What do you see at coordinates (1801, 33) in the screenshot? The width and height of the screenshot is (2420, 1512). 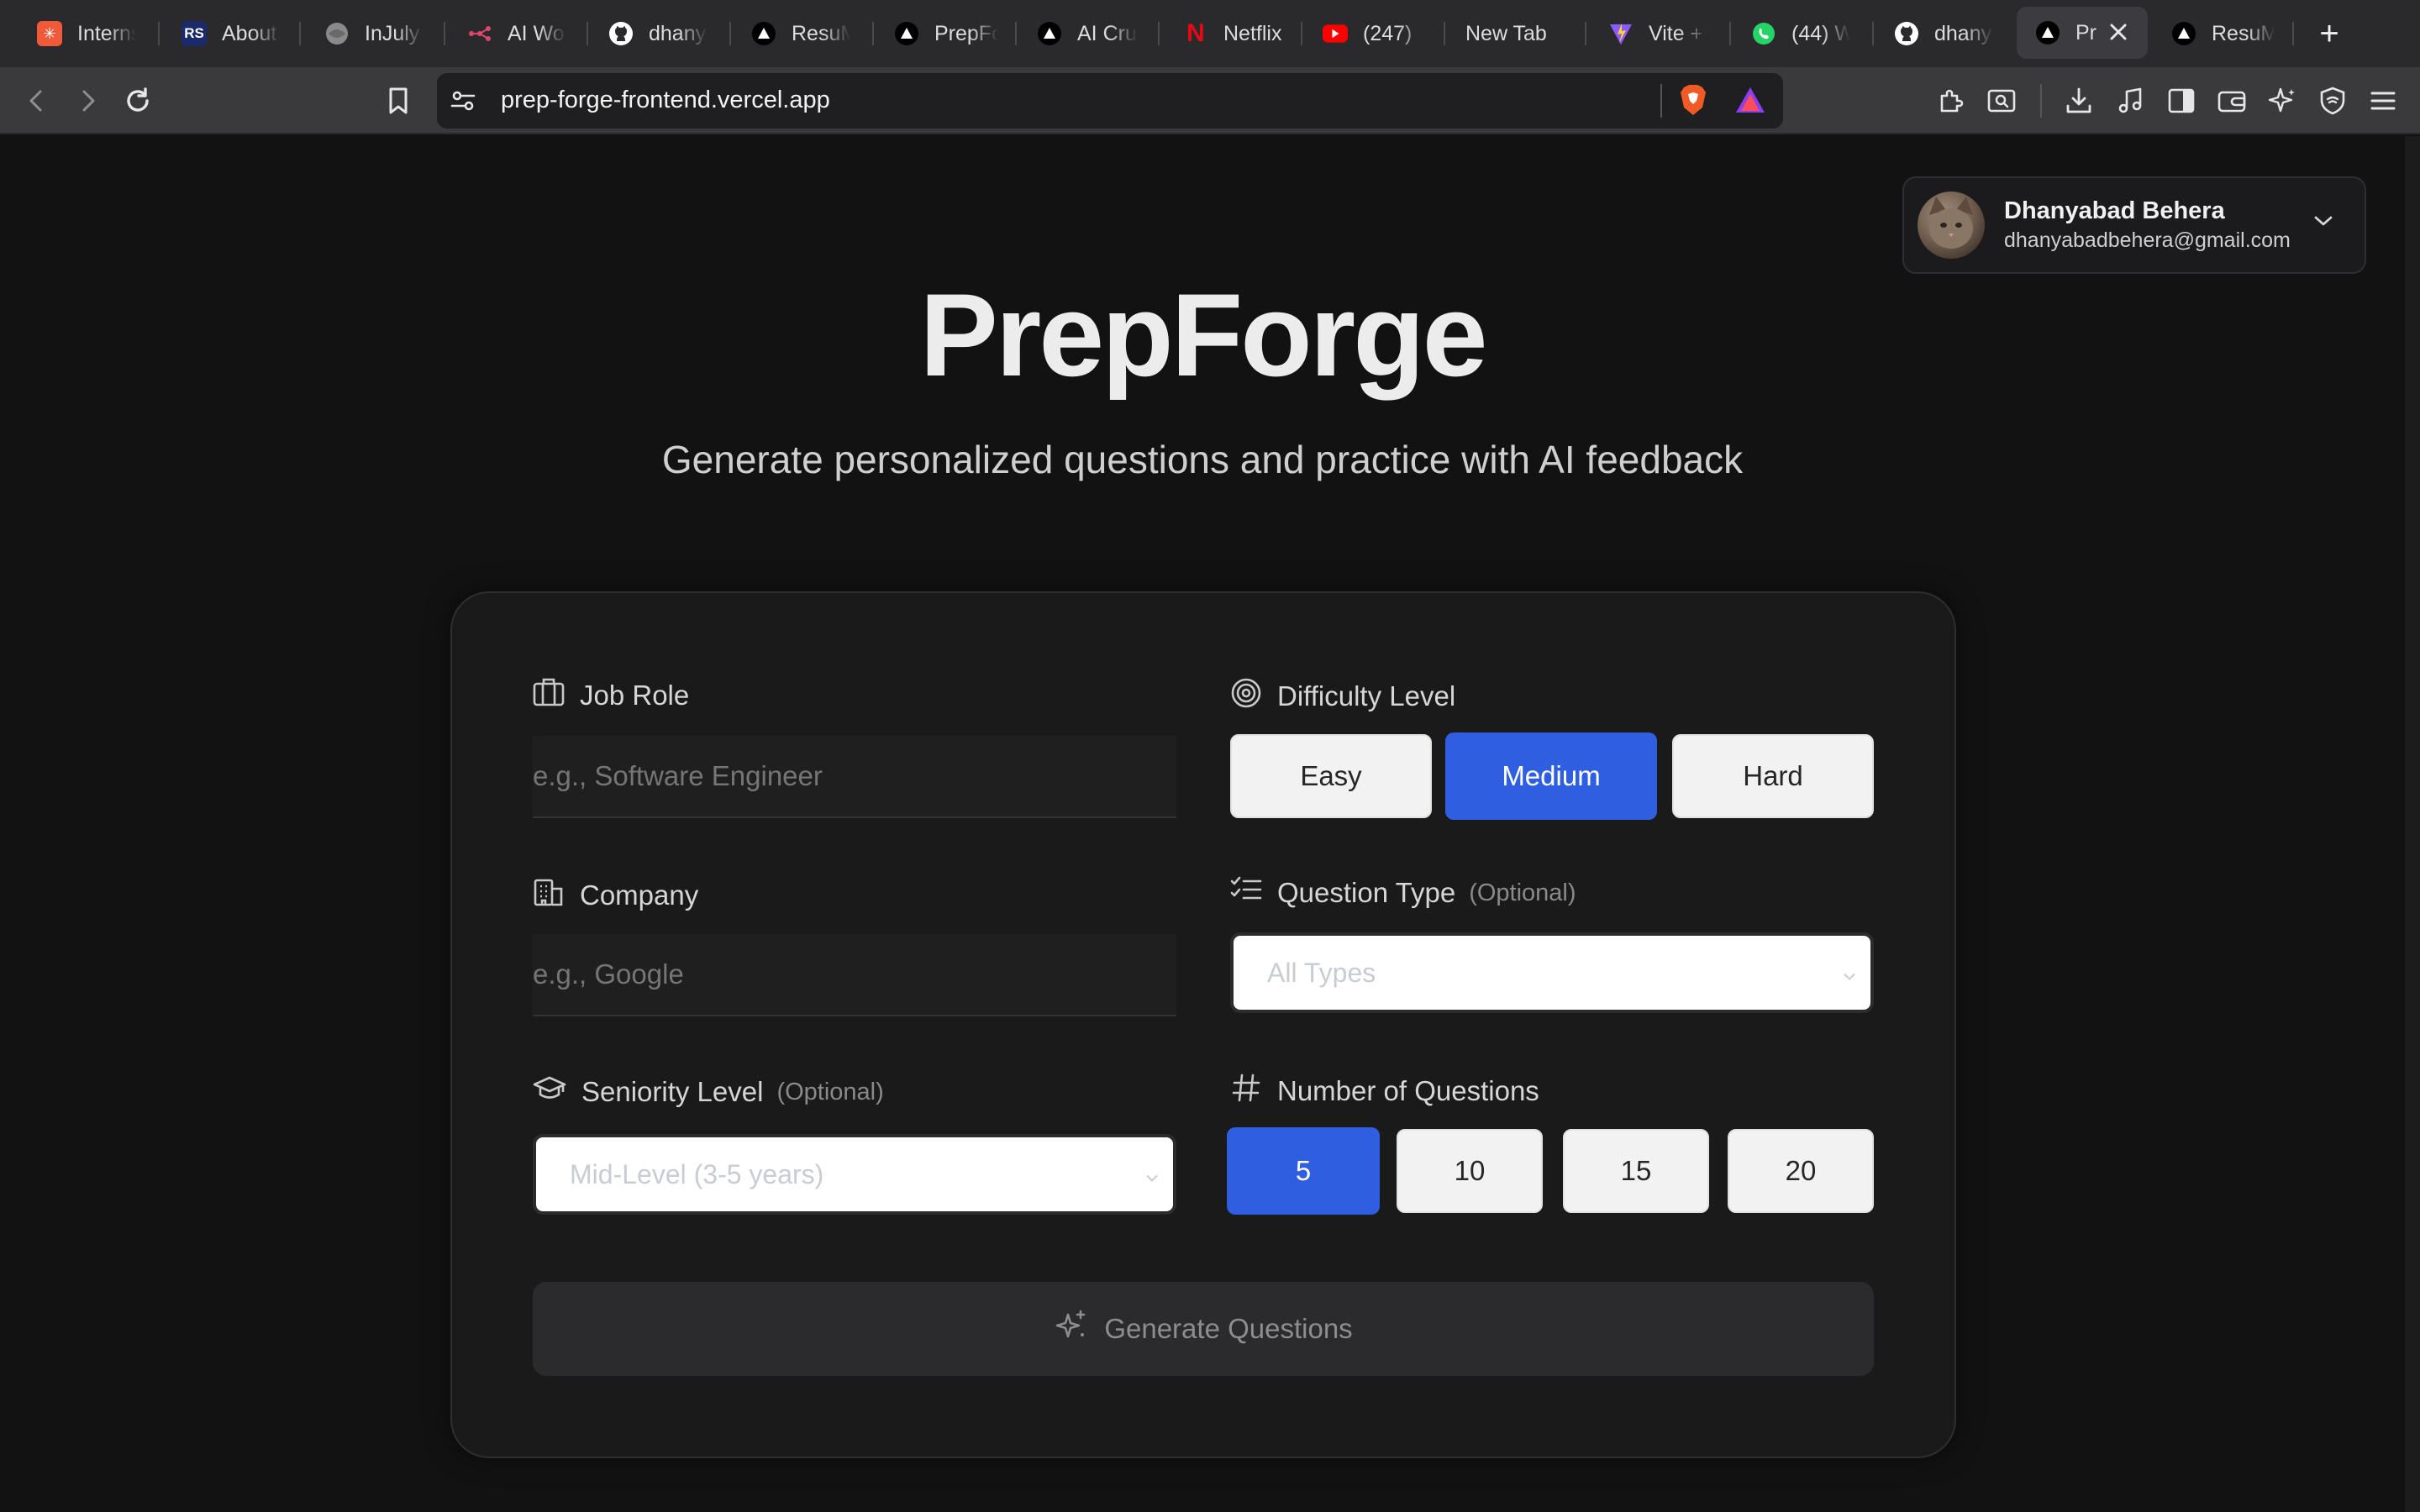 I see `tab: (44) W` at bounding box center [1801, 33].